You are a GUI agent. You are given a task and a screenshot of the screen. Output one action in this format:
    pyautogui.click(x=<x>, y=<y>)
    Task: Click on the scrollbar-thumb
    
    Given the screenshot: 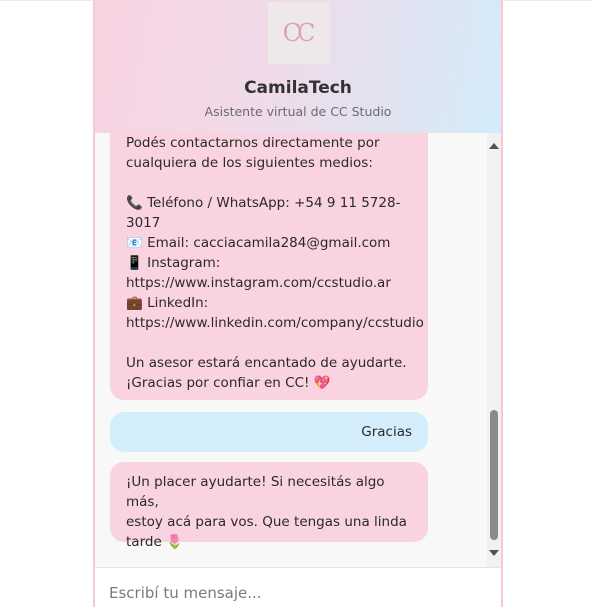 What is the action you would take?
    pyautogui.click(x=494, y=475)
    